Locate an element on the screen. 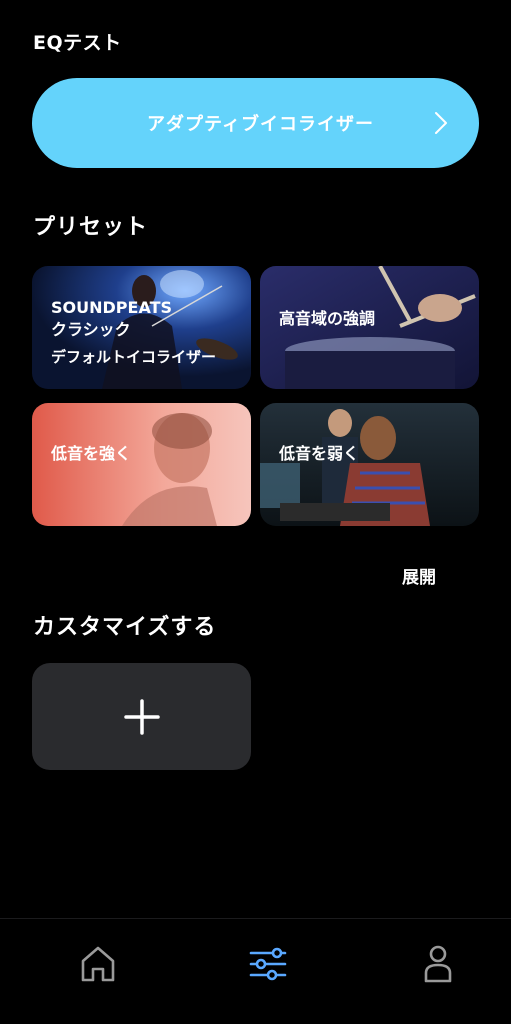 The image size is (511, 1024). home-icon is located at coordinates (98, 964).